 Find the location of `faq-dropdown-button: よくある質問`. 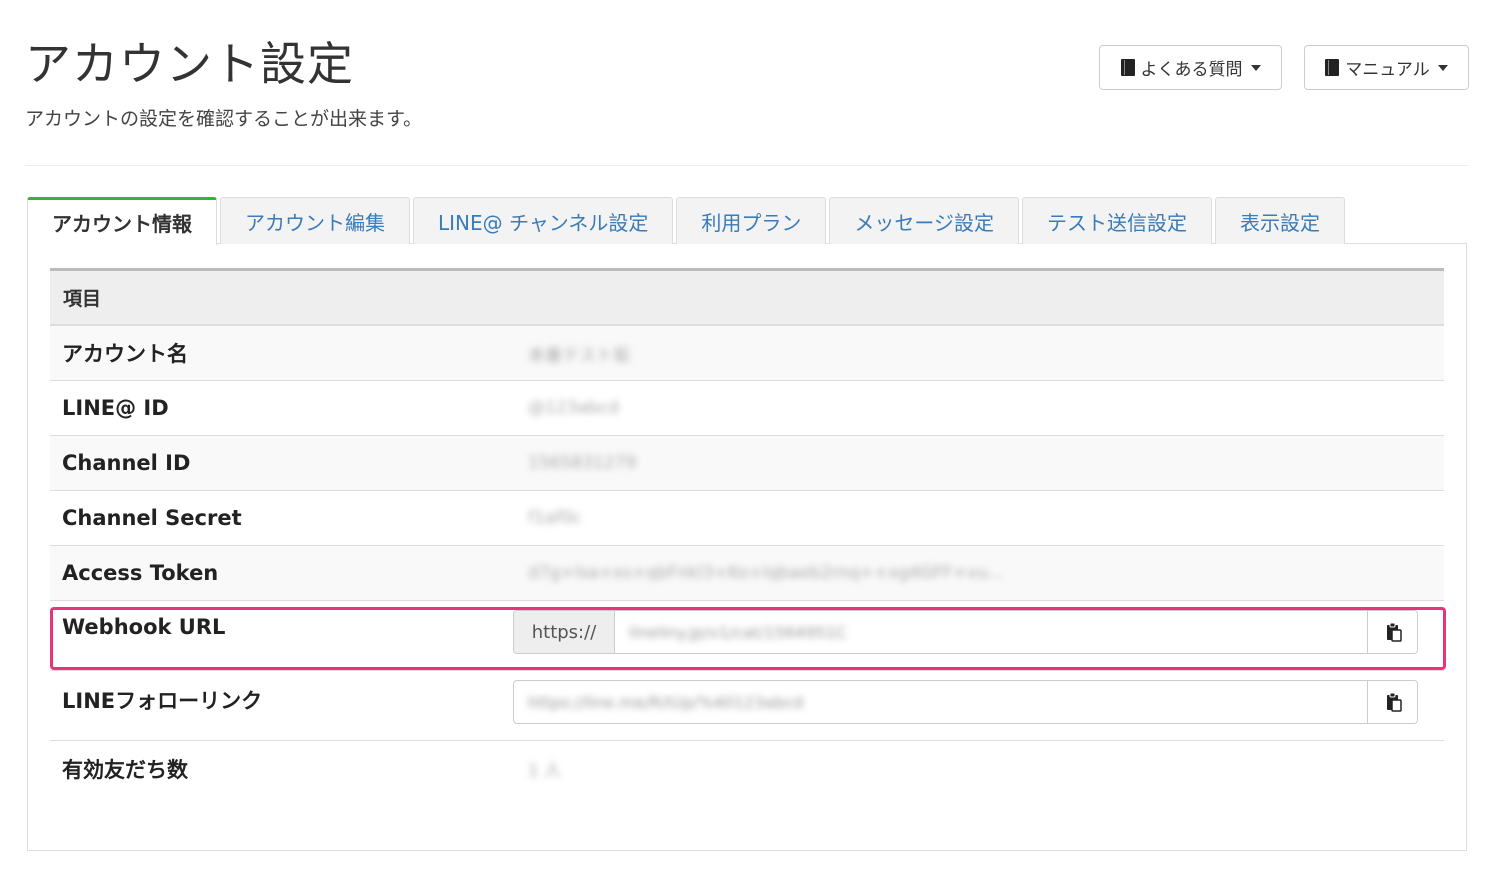

faq-dropdown-button: よくある質問 is located at coordinates (1190, 67).